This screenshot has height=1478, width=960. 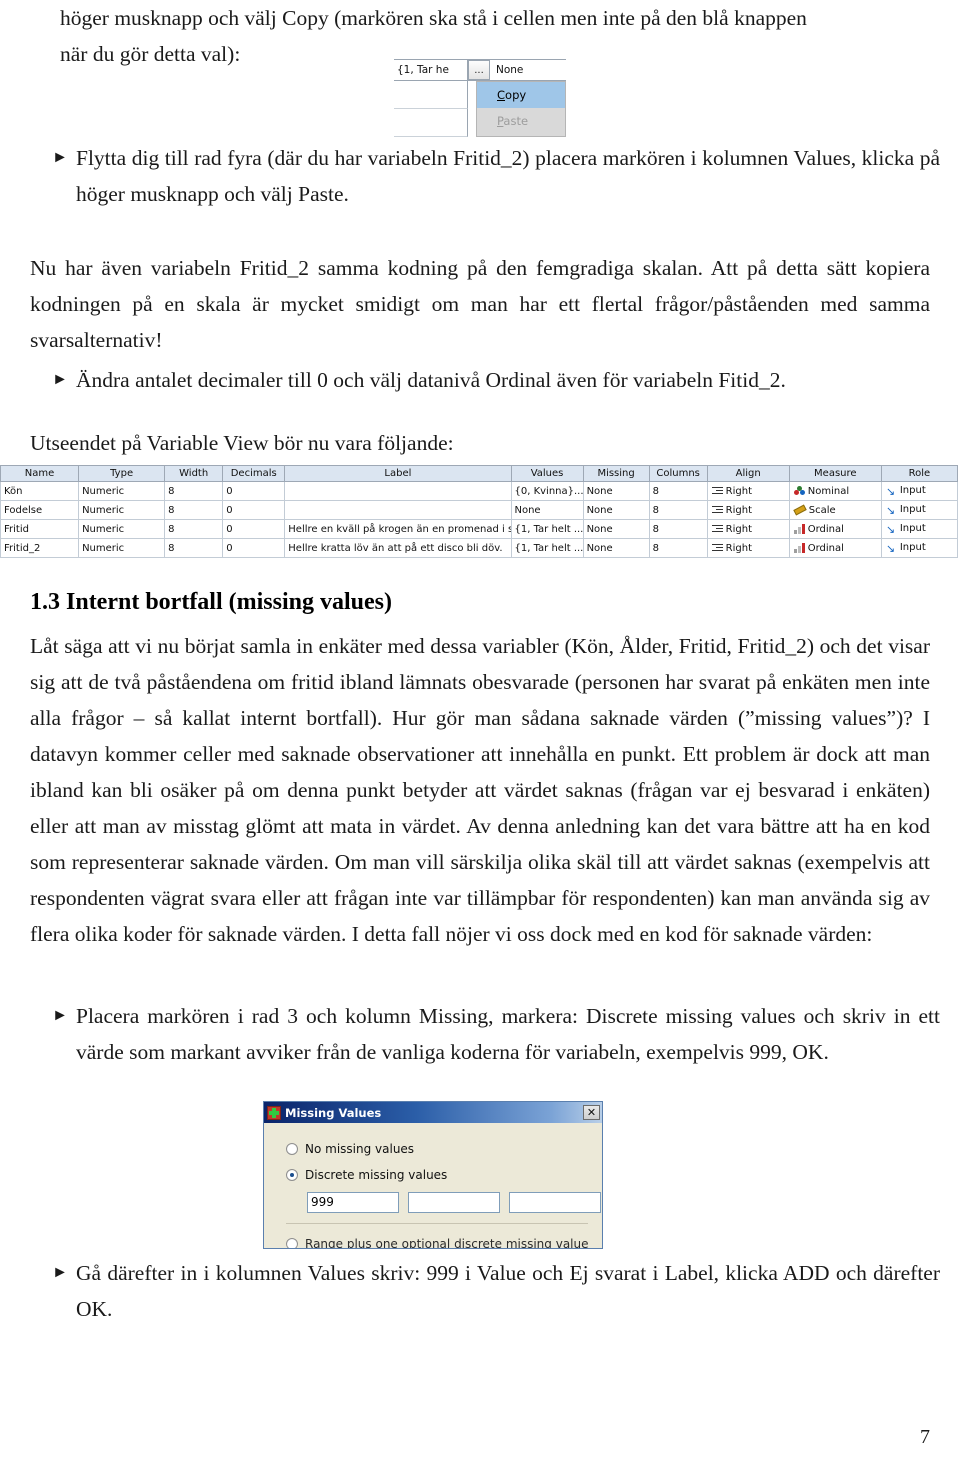 I want to click on col-header-type: Type, so click(x=122, y=473).